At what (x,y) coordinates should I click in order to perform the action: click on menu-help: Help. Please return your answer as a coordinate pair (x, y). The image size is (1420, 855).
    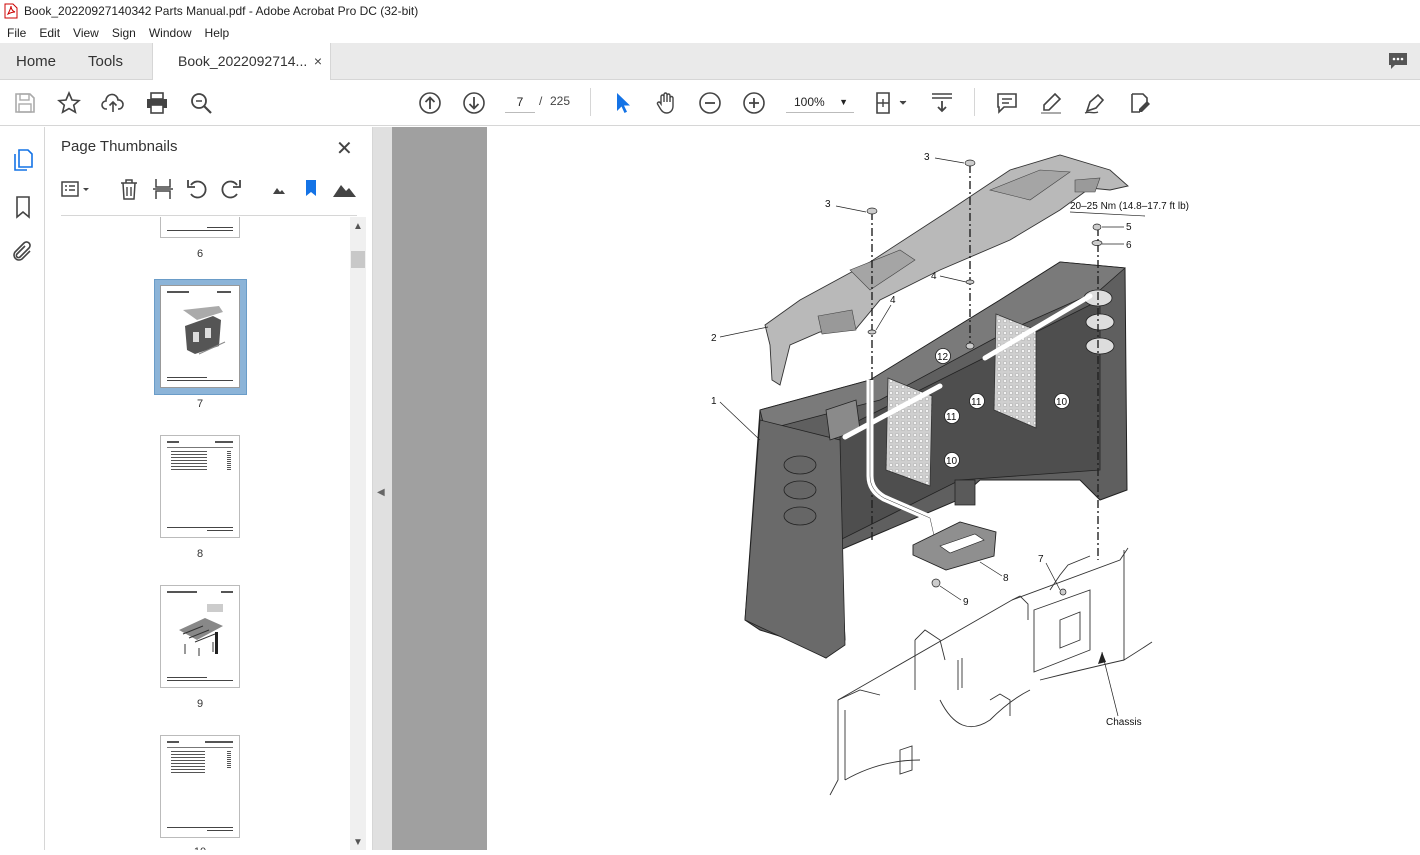
    Looking at the image, I should click on (217, 33).